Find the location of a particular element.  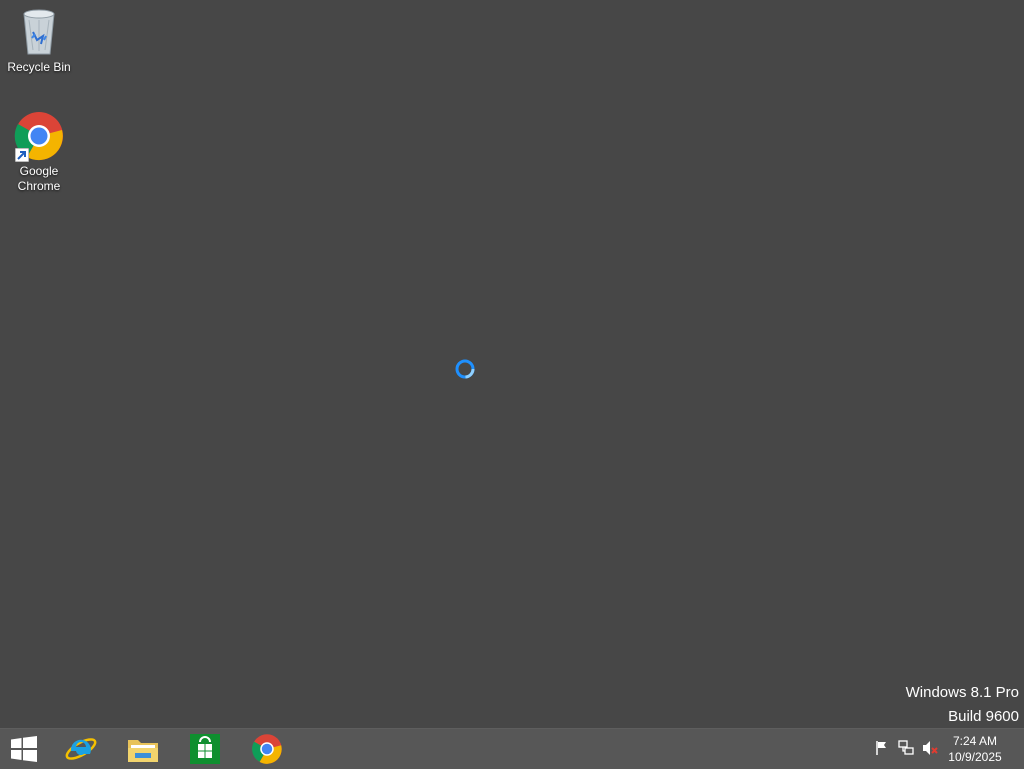

file-explorer-icon is located at coordinates (143, 751).